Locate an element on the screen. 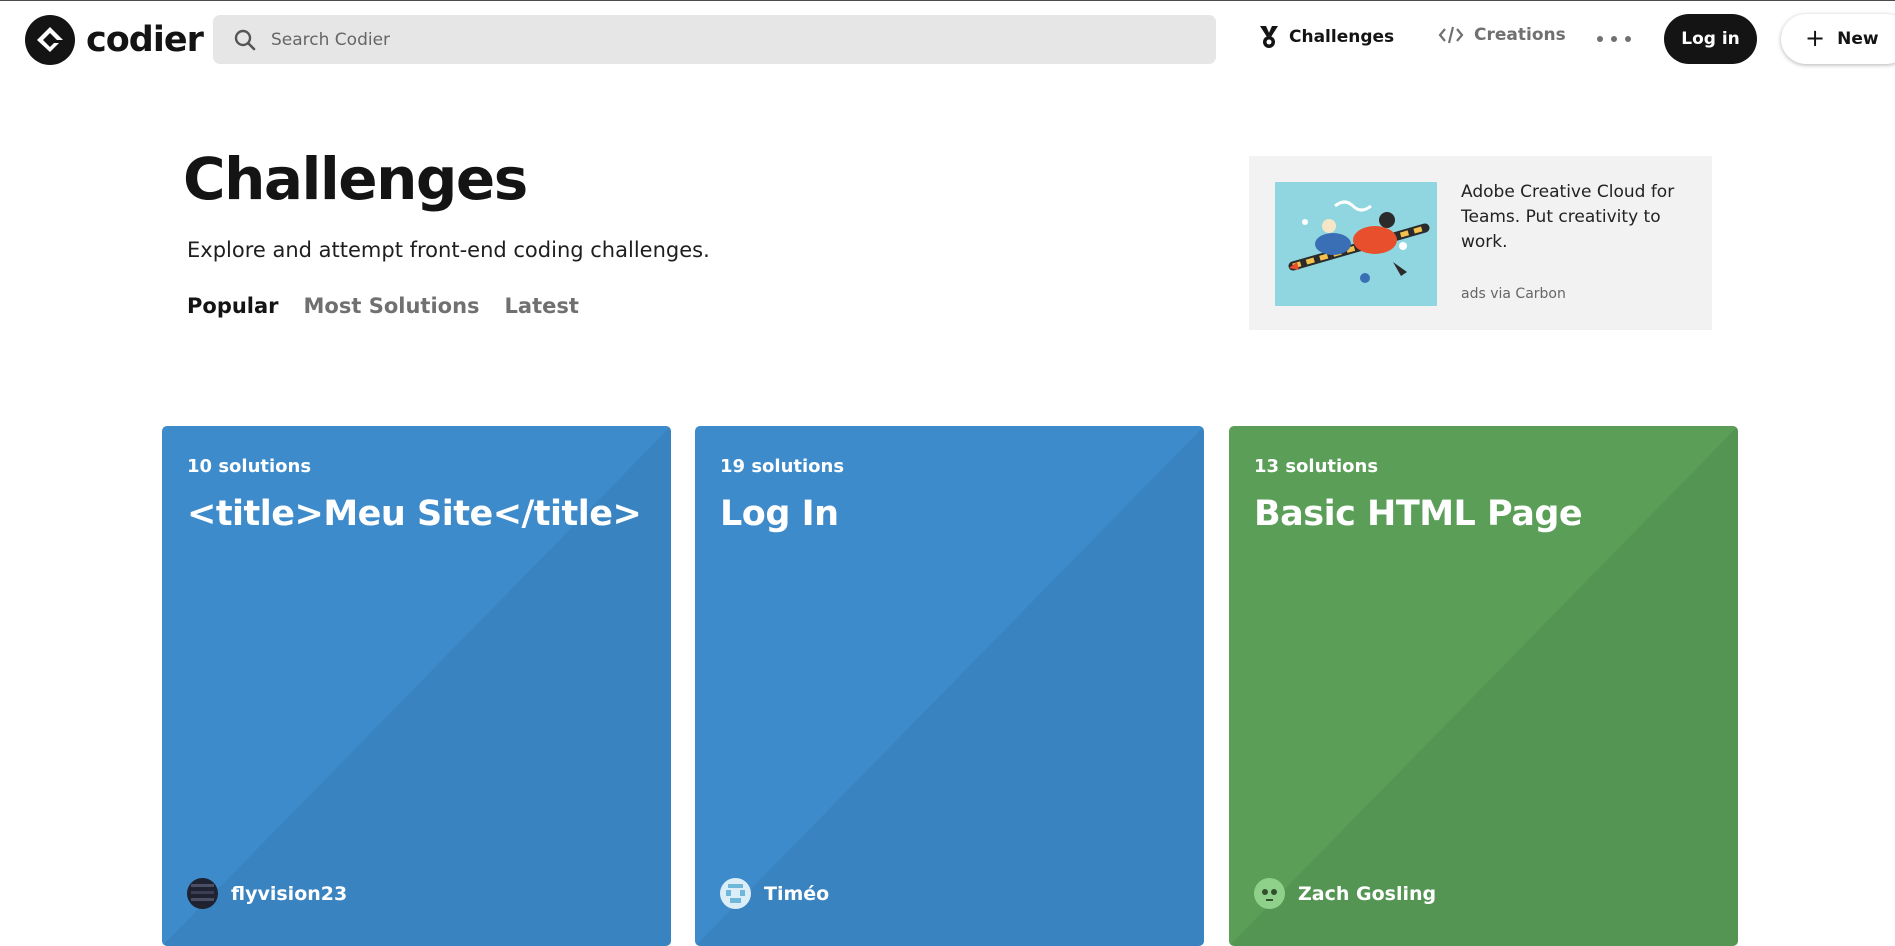 This screenshot has height=946, width=1895. nav-challenges-label: Challenges is located at coordinates (1342, 37).